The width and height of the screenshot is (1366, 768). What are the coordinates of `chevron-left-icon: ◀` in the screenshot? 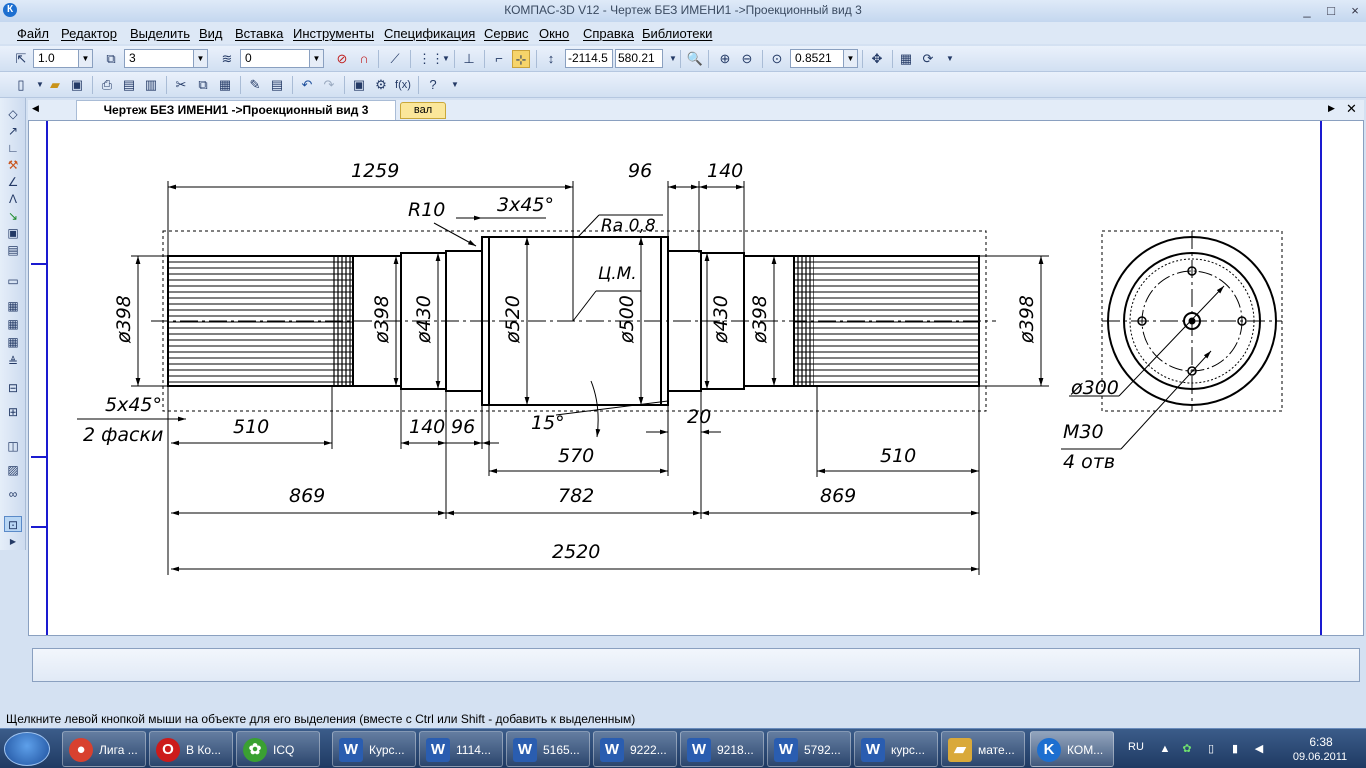 It's located at (35, 108).